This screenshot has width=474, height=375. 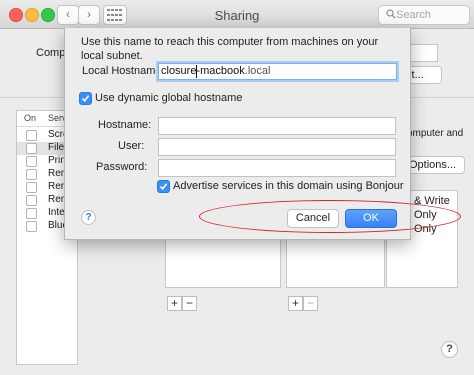 I want to click on hostname-input, so click(x=277, y=126).